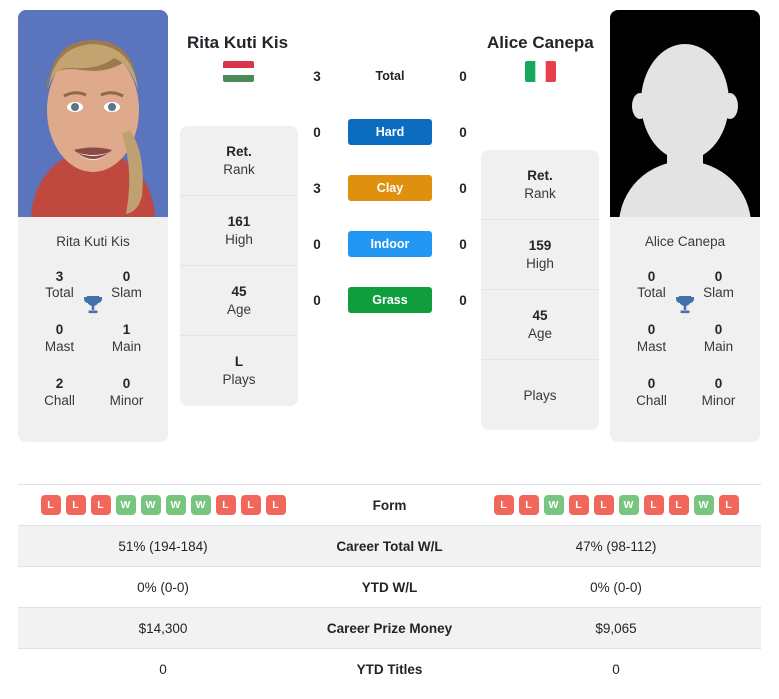  Describe the element at coordinates (540, 43) in the screenshot. I see `player-name-right: Alice Canepa` at that location.